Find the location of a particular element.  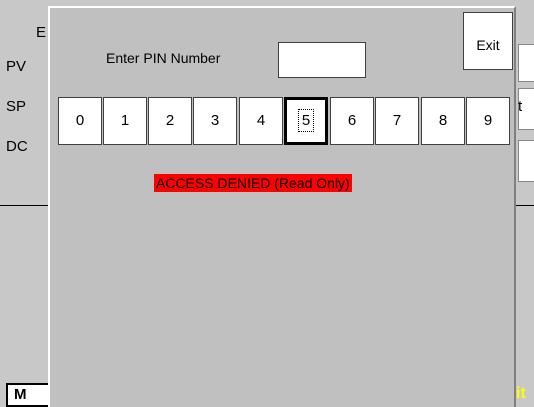

key-0: 0 is located at coordinates (80, 121).